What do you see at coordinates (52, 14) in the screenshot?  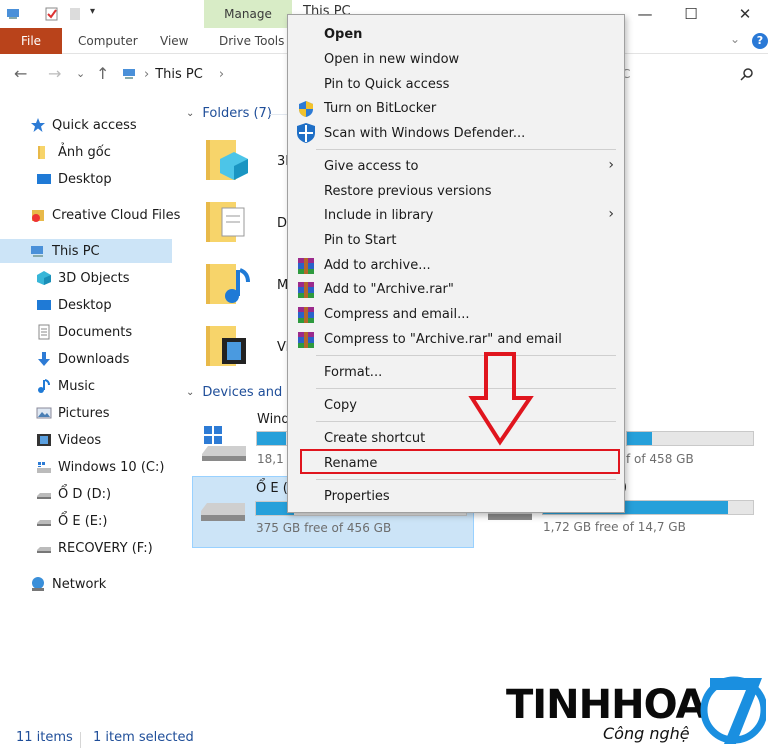 I see `properties-icon` at bounding box center [52, 14].